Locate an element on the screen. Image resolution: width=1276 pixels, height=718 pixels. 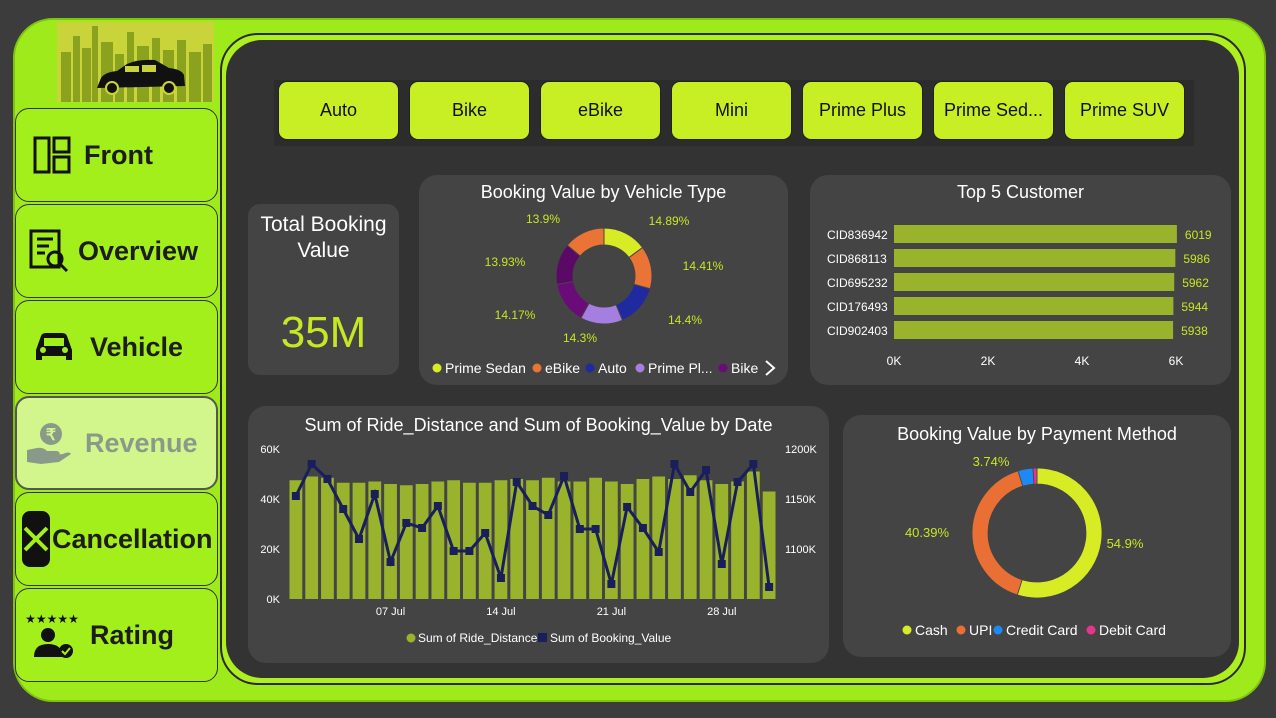
nav-item-overview: Overview is located at coordinates (116, 251).